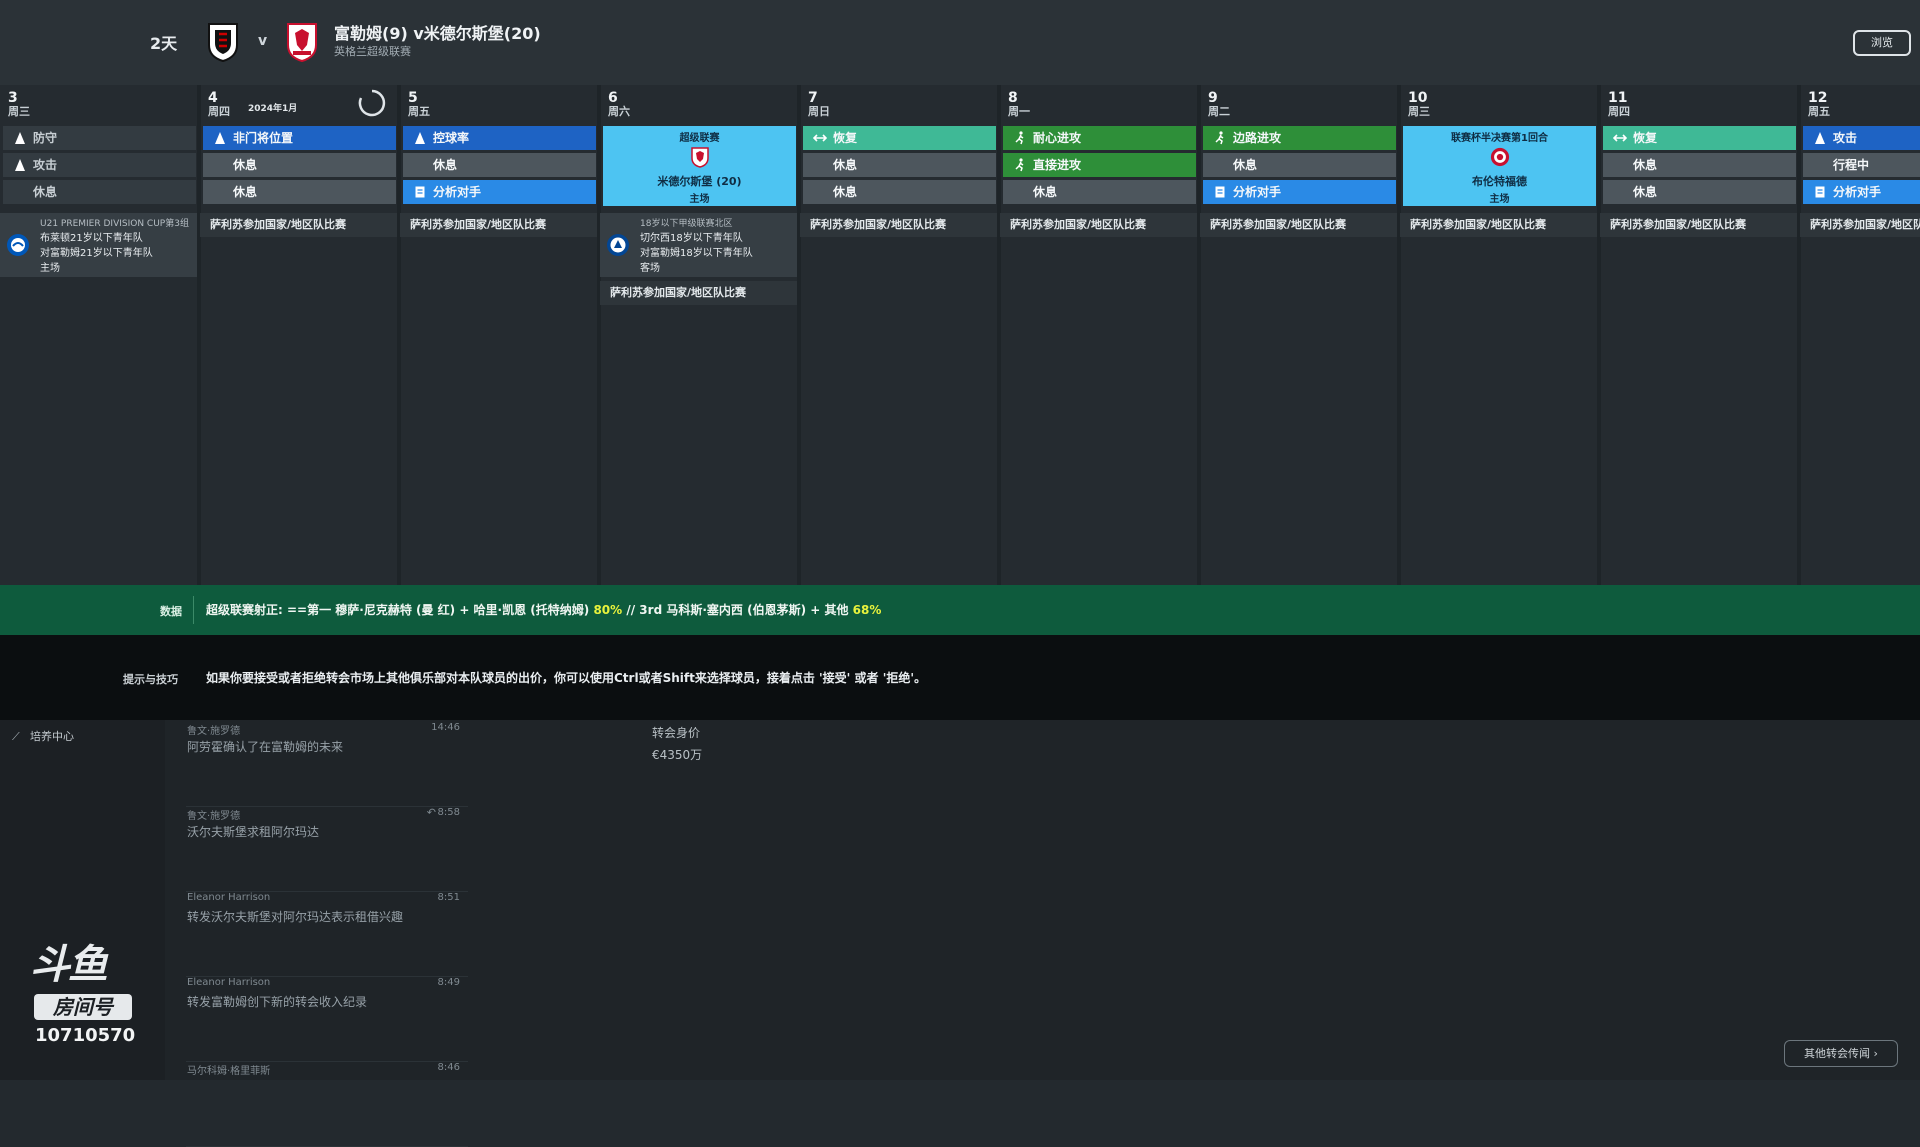 The width and height of the screenshot is (1920, 1147). Describe the element at coordinates (1645, 138) in the screenshot. I see `session-label: 恢复` at that location.